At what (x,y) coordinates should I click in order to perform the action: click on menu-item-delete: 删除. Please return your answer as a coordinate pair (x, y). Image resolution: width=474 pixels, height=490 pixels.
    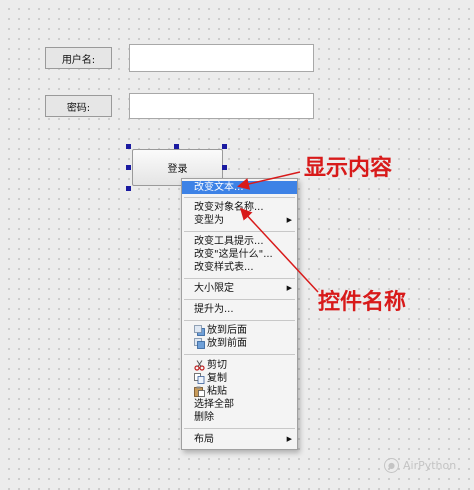
    Looking at the image, I should click on (239, 417).